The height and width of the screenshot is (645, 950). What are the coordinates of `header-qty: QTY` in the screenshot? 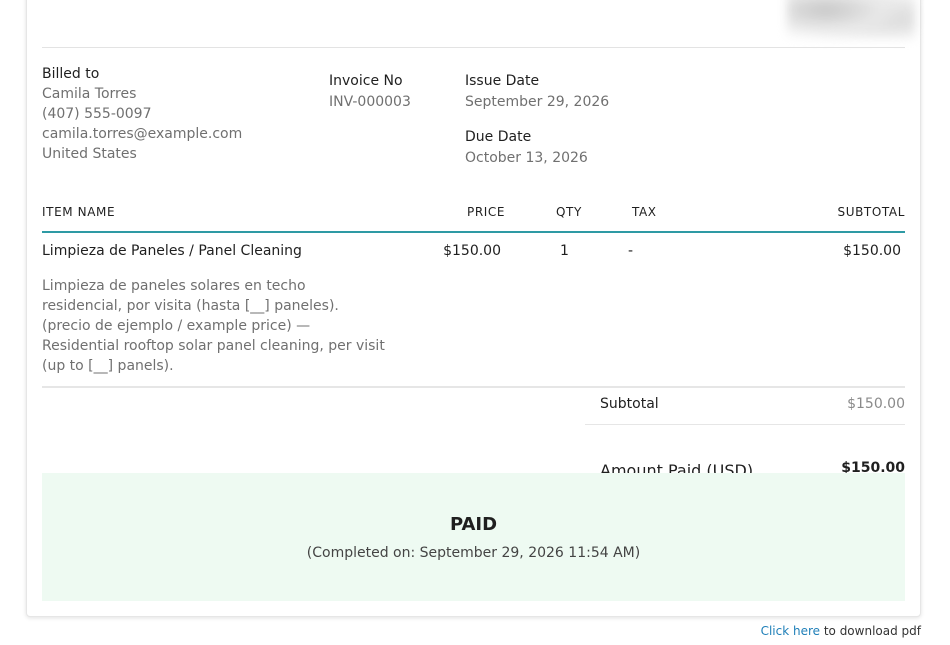 It's located at (569, 212).